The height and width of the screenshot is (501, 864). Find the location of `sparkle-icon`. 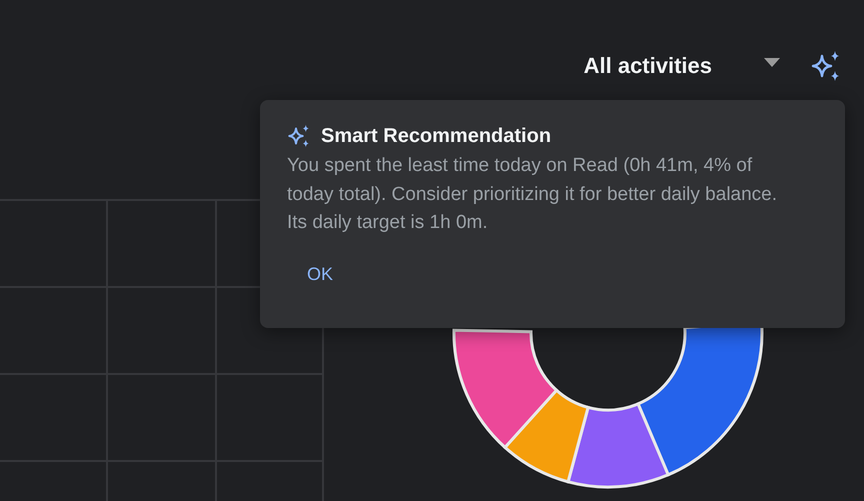

sparkle-icon is located at coordinates (299, 136).